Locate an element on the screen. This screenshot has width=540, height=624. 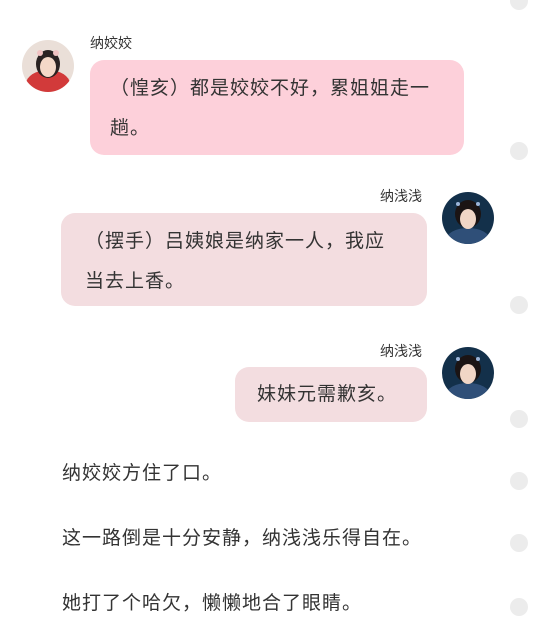
narration-line: 她打了个哈欠，懒懒地合了眼睛。 is located at coordinates (212, 603).